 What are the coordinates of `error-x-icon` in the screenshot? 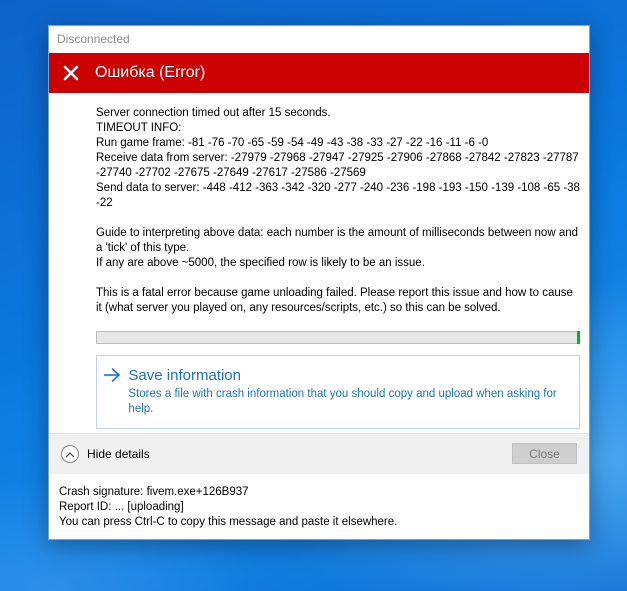 It's located at (71, 73).